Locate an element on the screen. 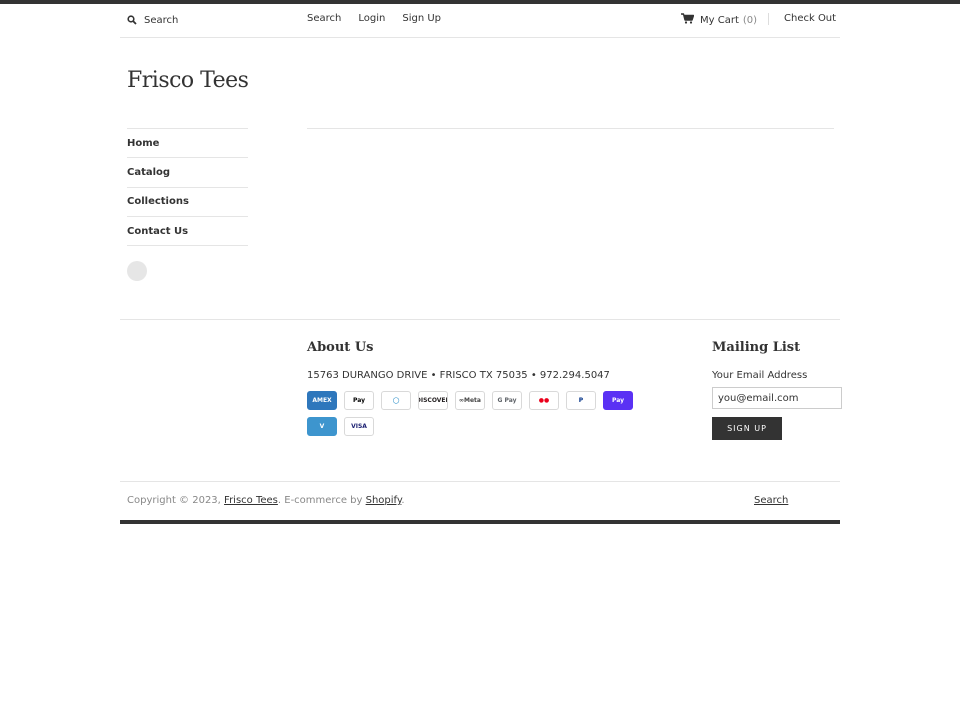 The height and width of the screenshot is (720, 960). sidebar-link-collections: Collections is located at coordinates (158, 201).